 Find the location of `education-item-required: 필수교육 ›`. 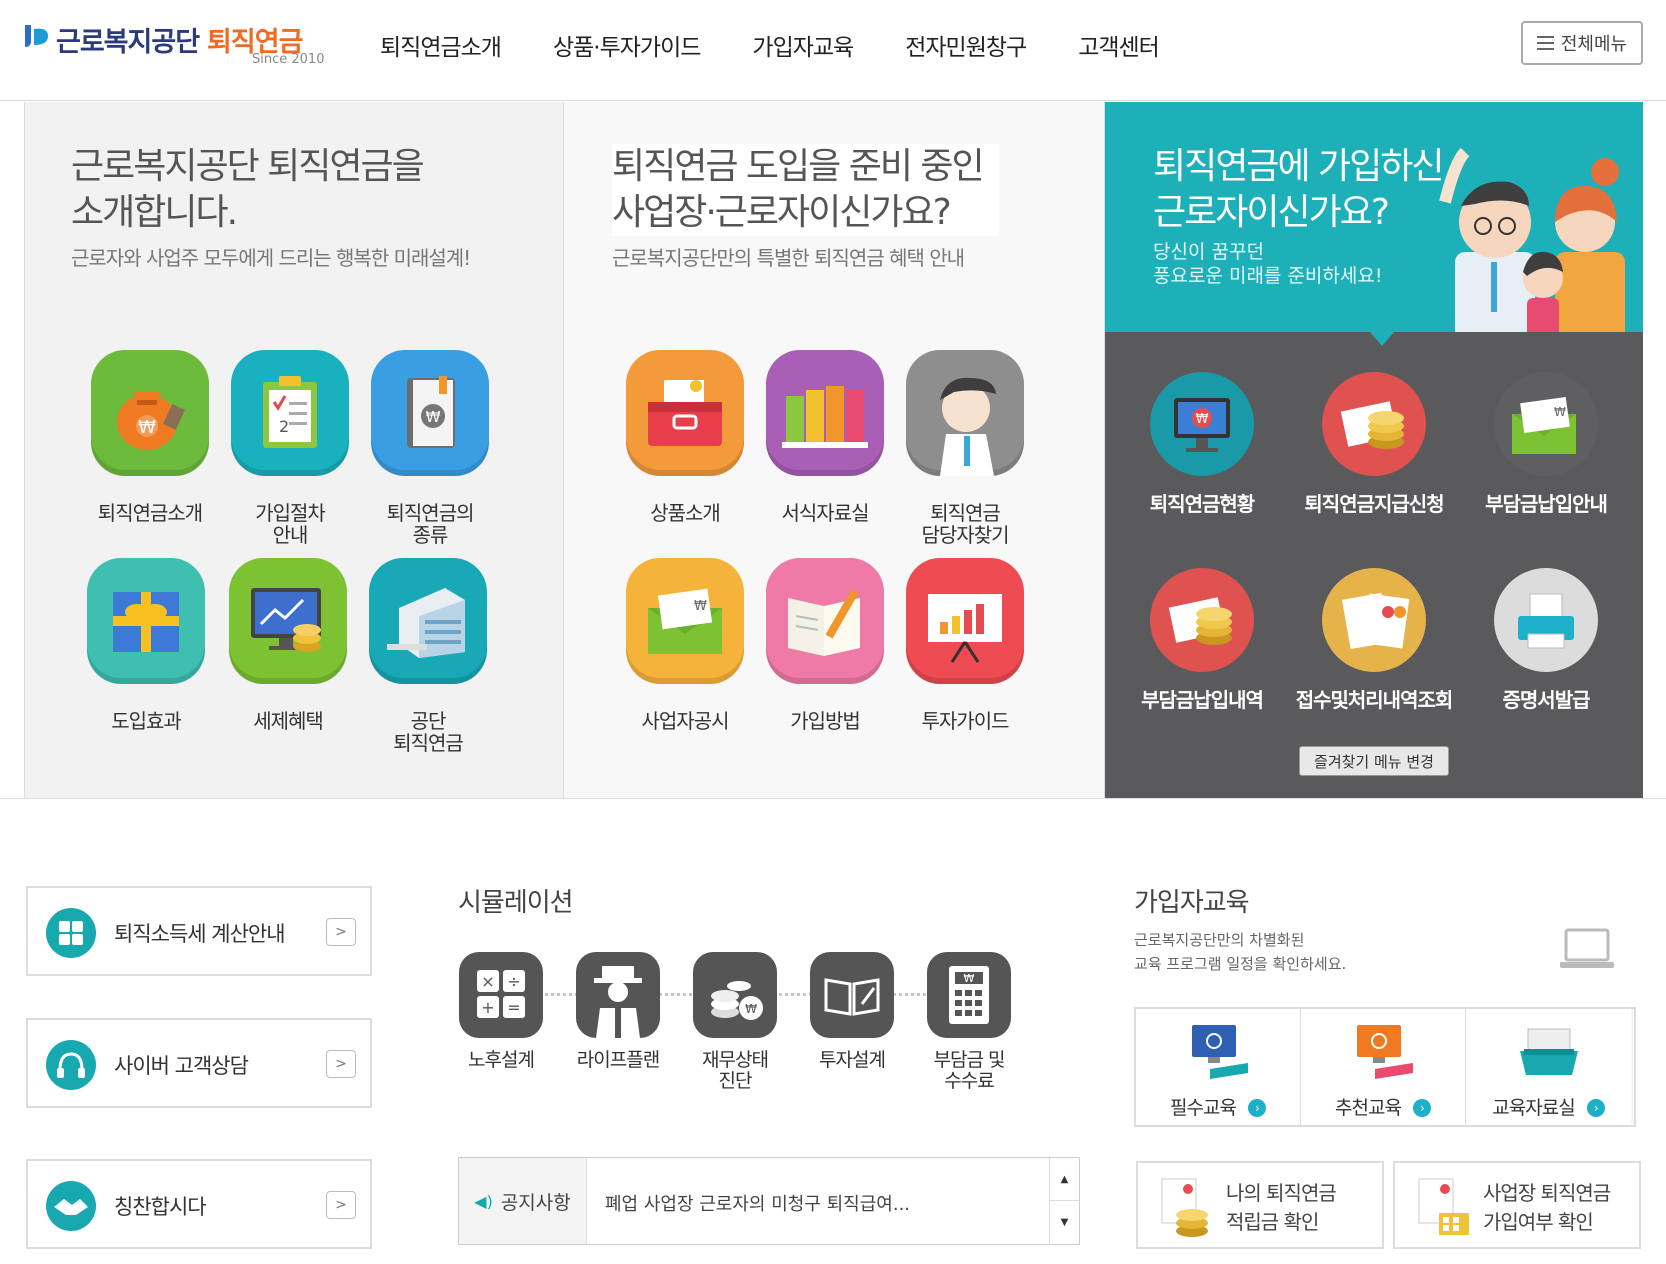

education-item-required: 필수교육 › is located at coordinates (1218, 1067).